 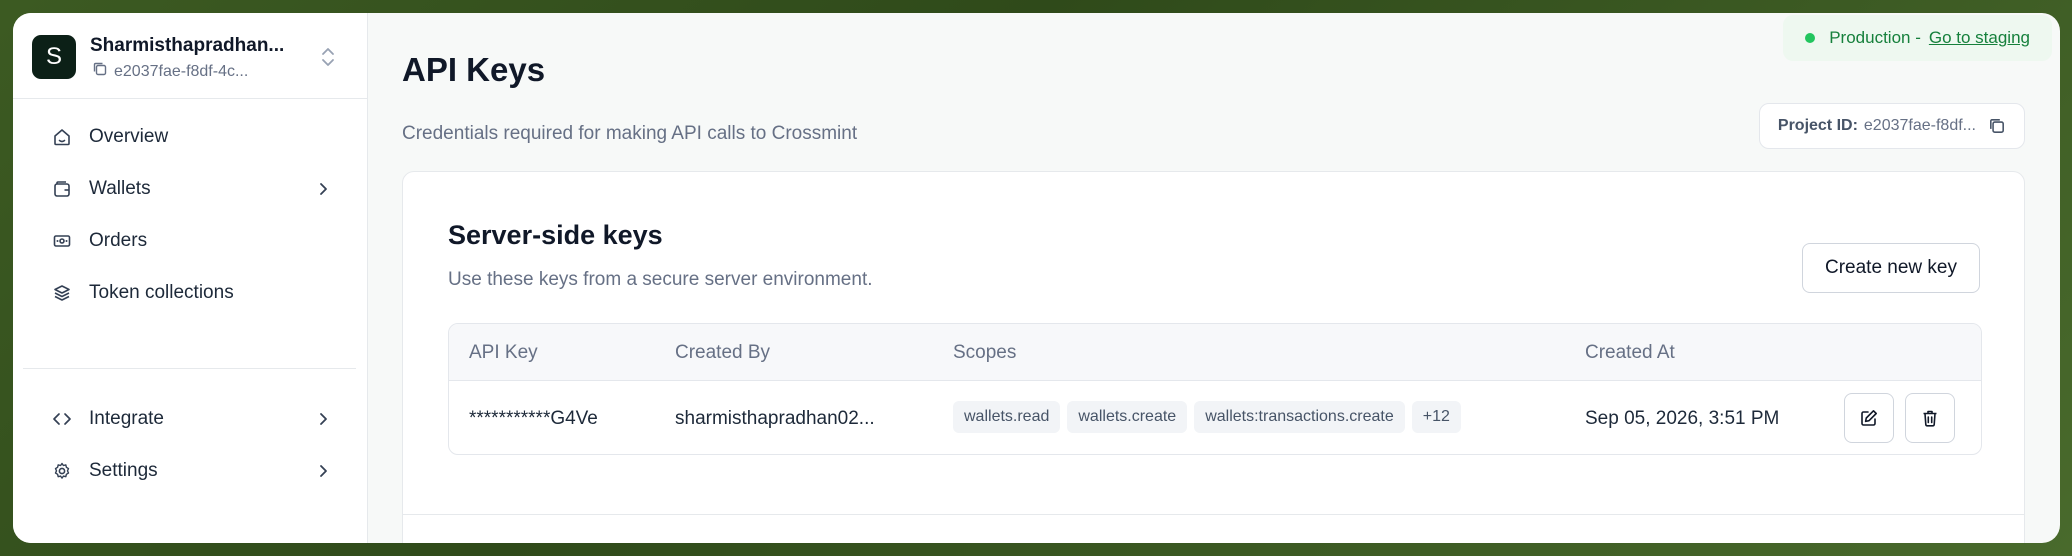 What do you see at coordinates (192, 137) in the screenshot?
I see `sidebar-item-overview: Overview` at bounding box center [192, 137].